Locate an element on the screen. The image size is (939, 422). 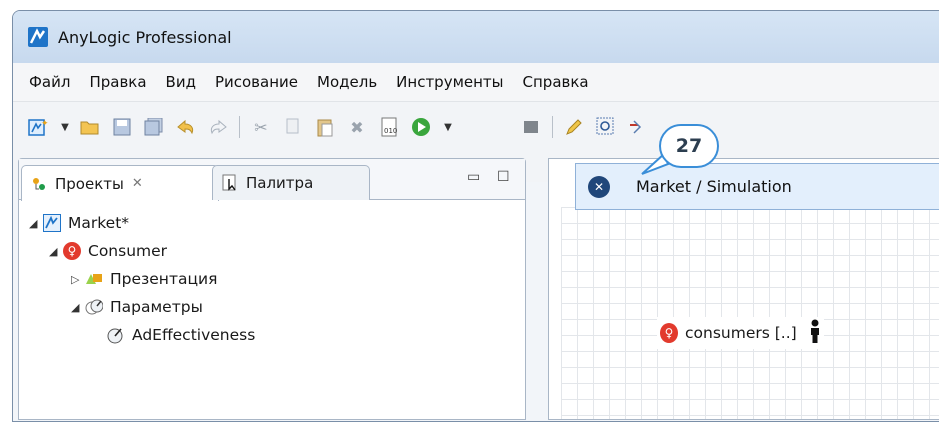
presentation-icon is located at coordinates (94, 279).